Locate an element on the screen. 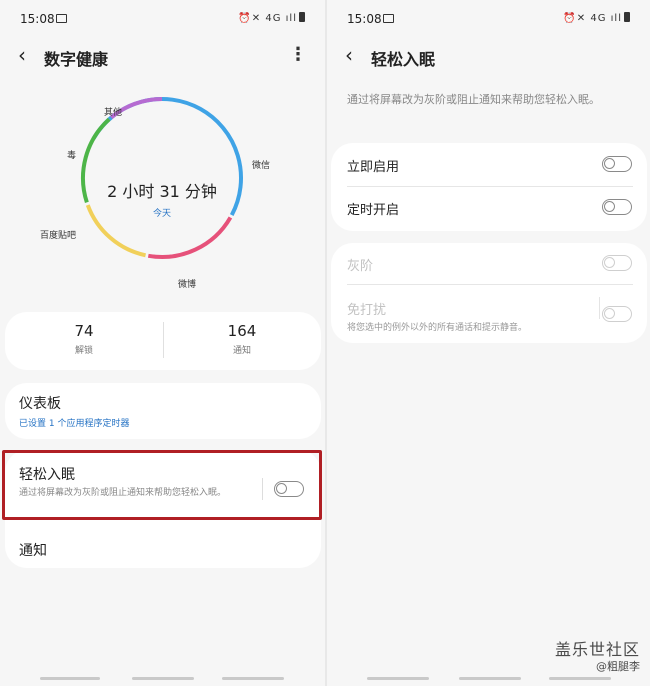  stats-card: 74 解锁 164 通知 is located at coordinates (163, 341).